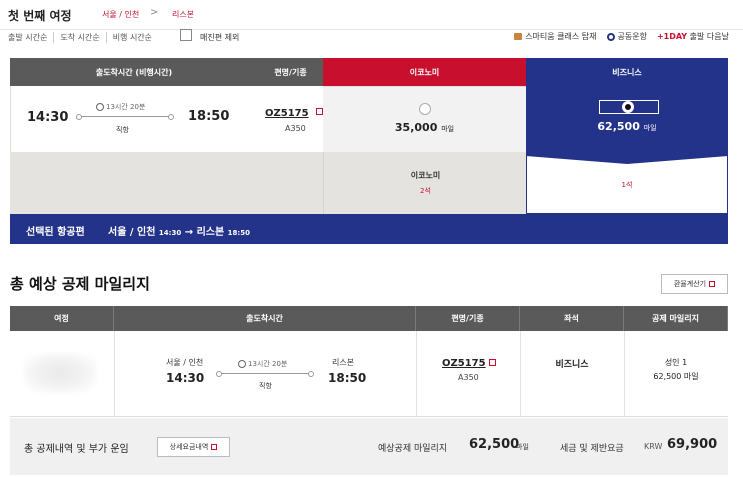 The height and width of the screenshot is (477, 743). Describe the element at coordinates (494, 444) in the screenshot. I see `total-miles: 62,500` at that location.